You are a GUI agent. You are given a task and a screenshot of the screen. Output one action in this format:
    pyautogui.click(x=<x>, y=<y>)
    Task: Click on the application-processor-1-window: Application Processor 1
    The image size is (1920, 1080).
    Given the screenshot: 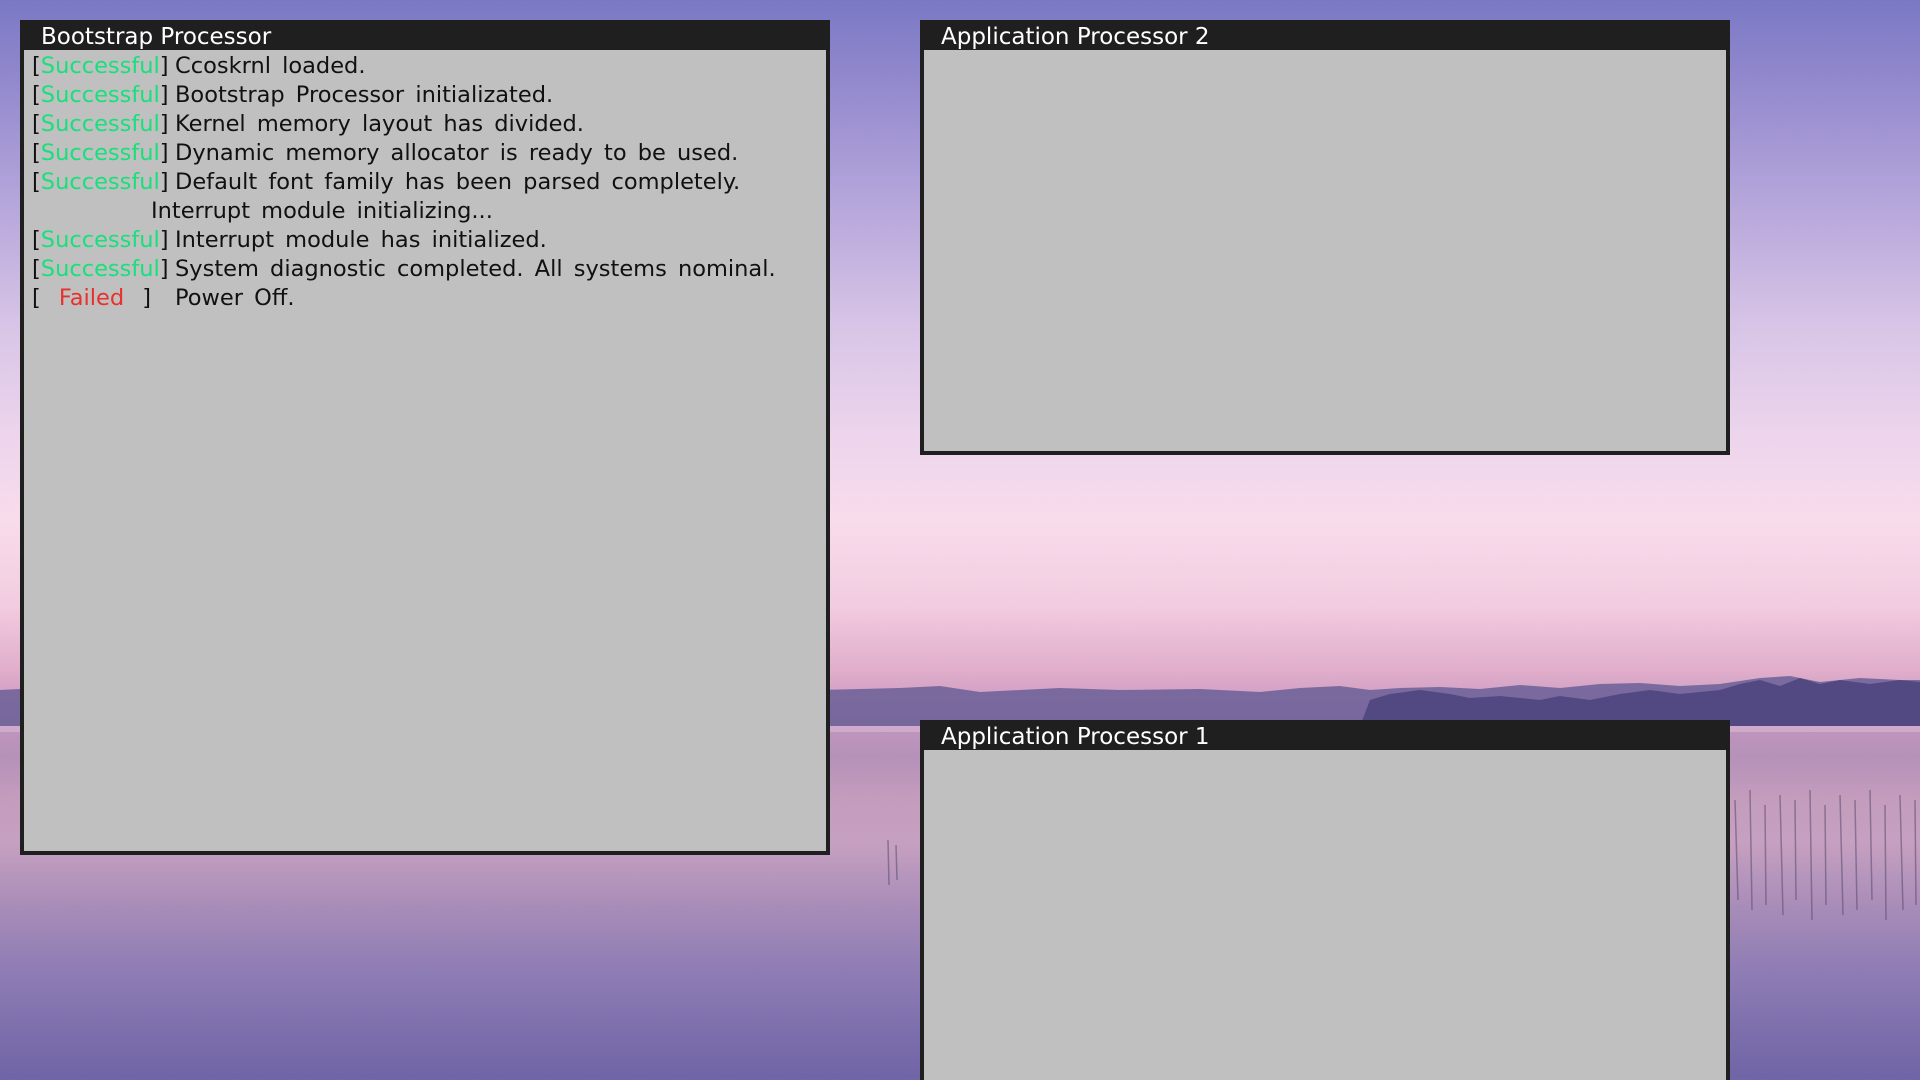 What is the action you would take?
    pyautogui.click(x=1325, y=900)
    